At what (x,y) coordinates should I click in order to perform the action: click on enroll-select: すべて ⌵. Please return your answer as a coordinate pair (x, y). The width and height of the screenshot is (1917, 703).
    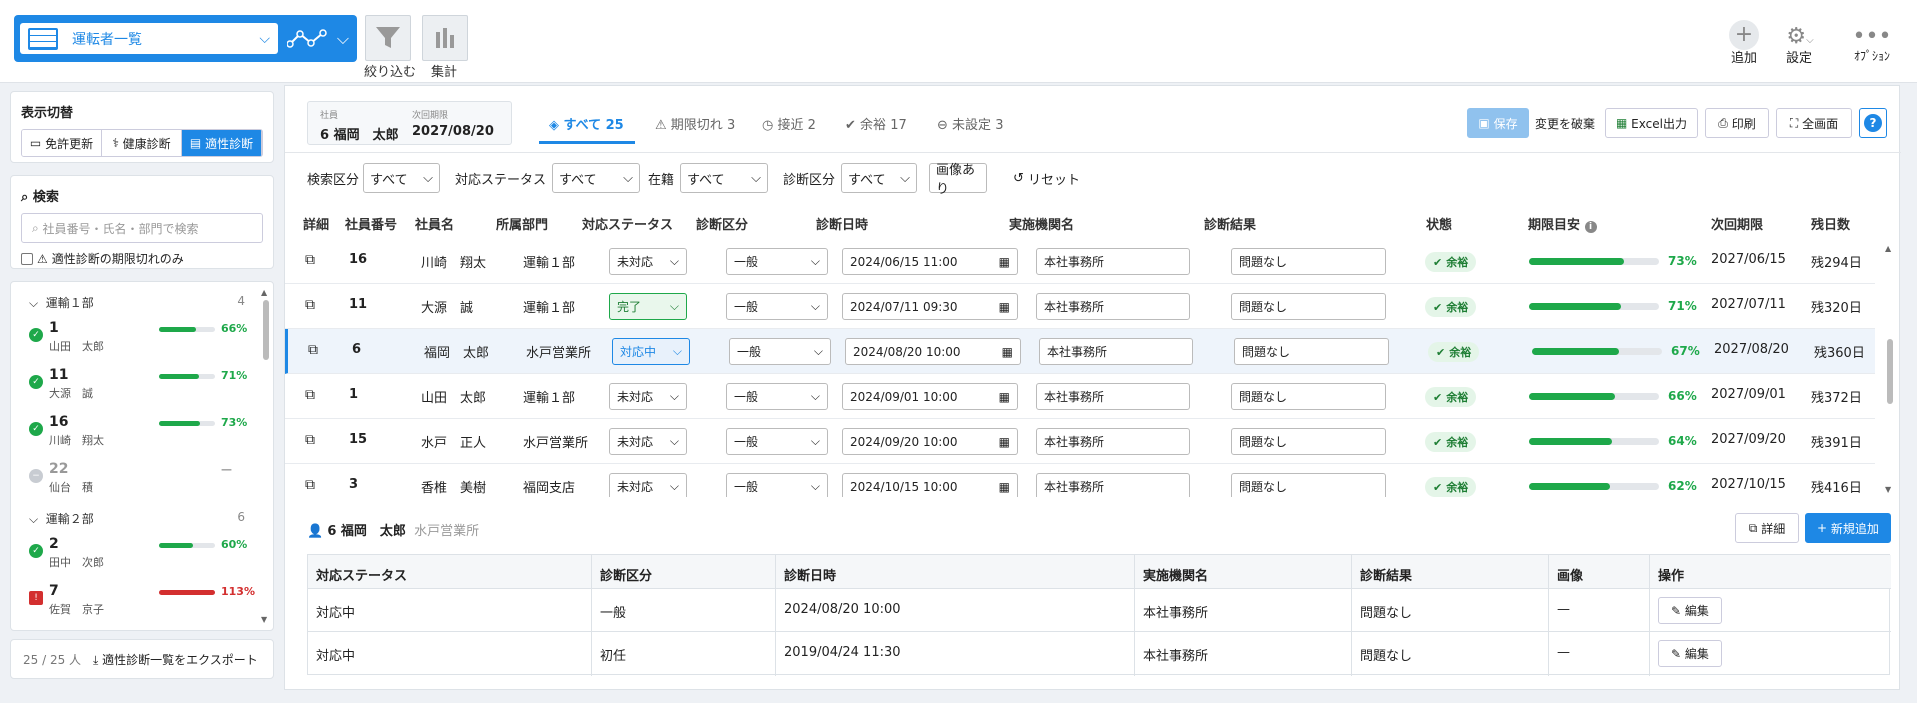
    Looking at the image, I should click on (724, 178).